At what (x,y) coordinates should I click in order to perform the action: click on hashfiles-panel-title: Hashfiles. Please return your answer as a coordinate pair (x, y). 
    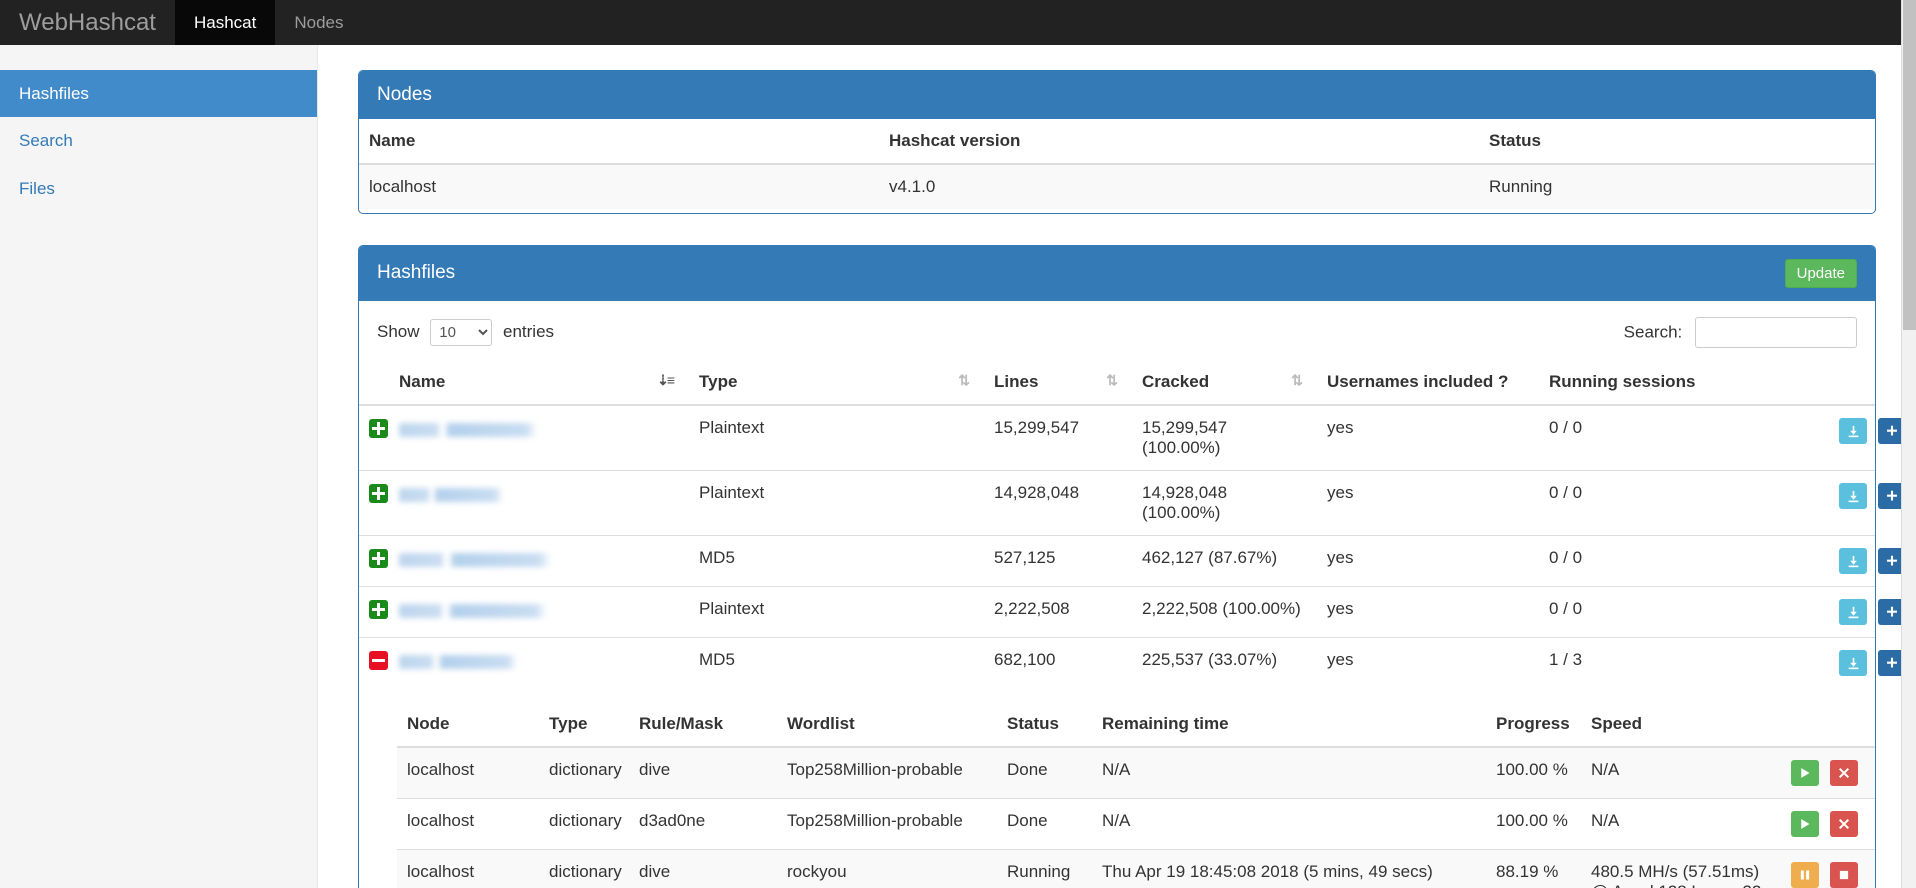
    Looking at the image, I should click on (416, 273).